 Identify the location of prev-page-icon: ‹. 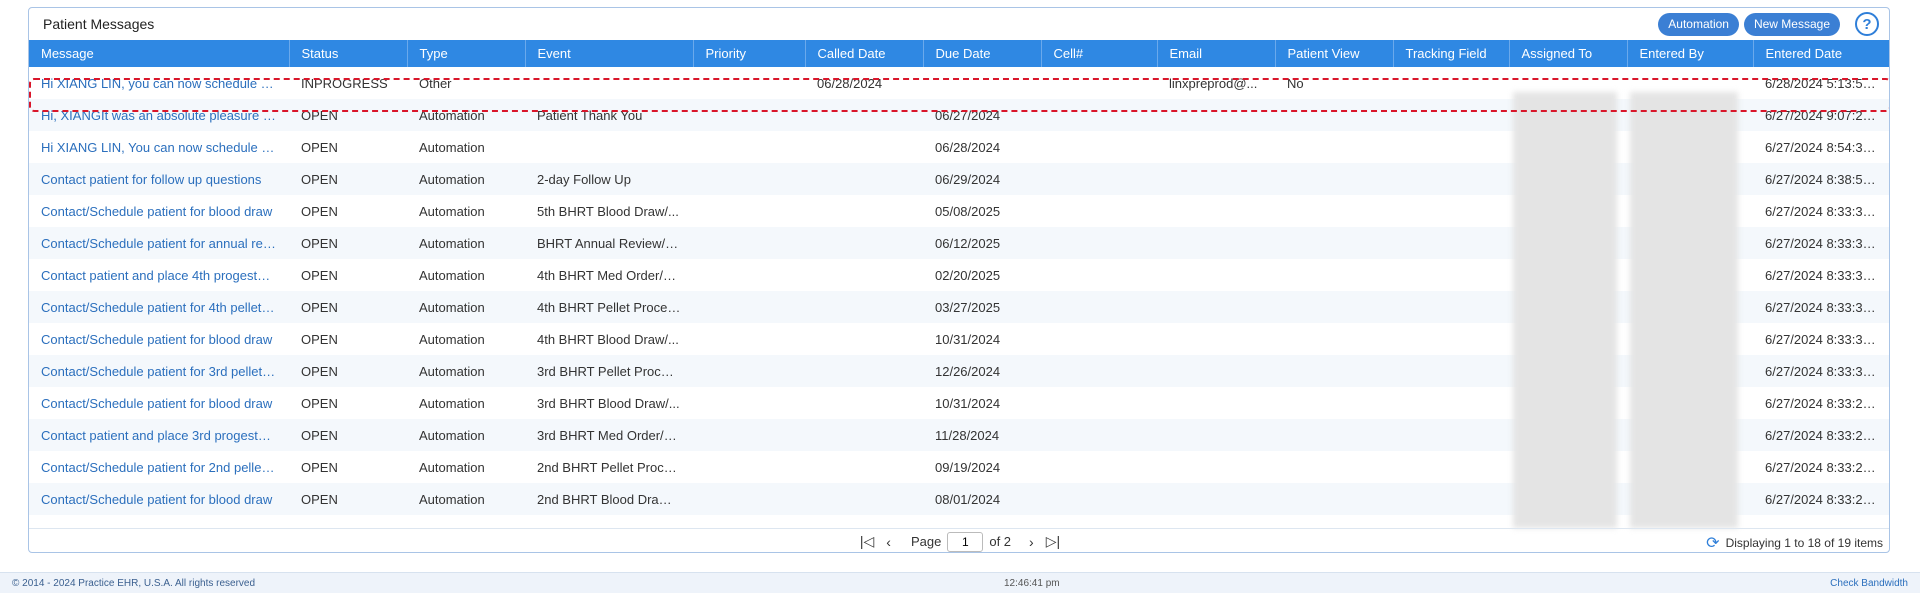
(888, 542).